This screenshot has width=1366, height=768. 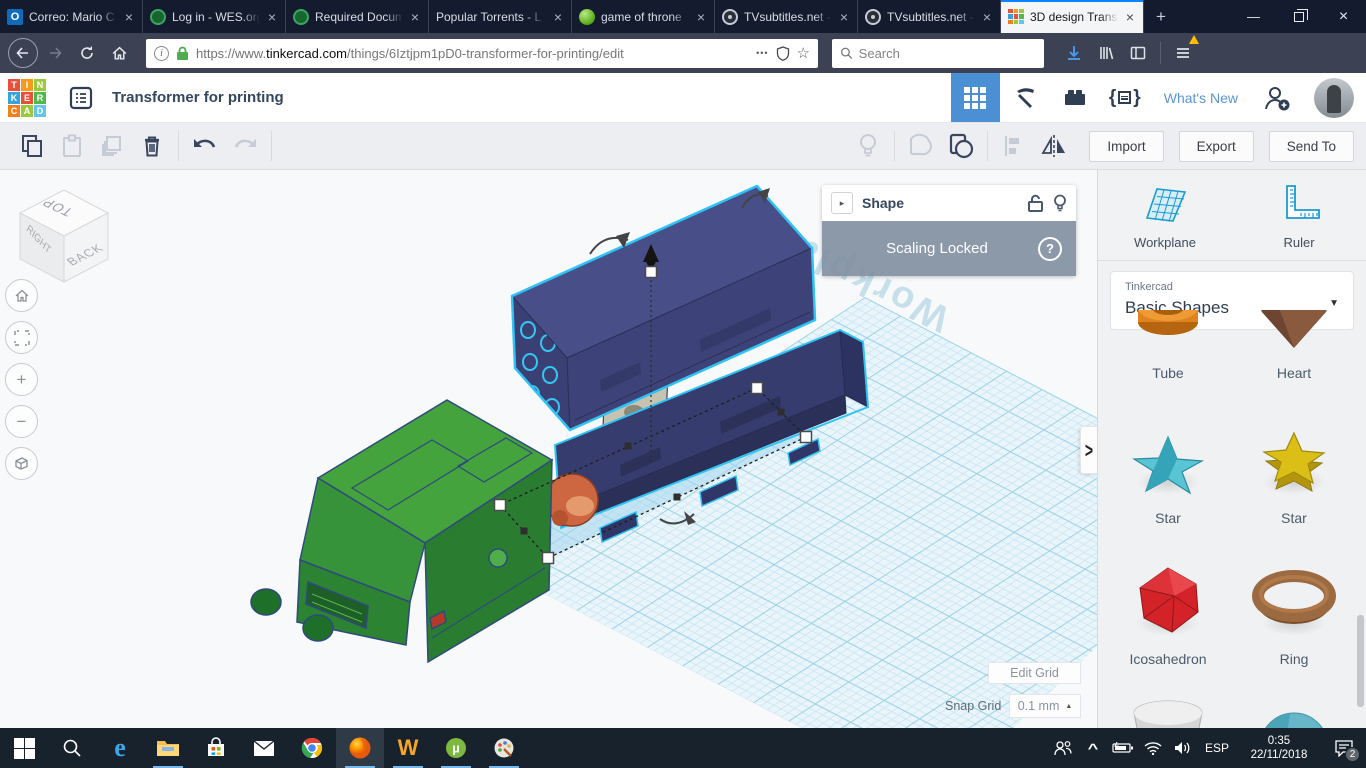 What do you see at coordinates (783, 53) in the screenshot?
I see `tracking-shield-icon` at bounding box center [783, 53].